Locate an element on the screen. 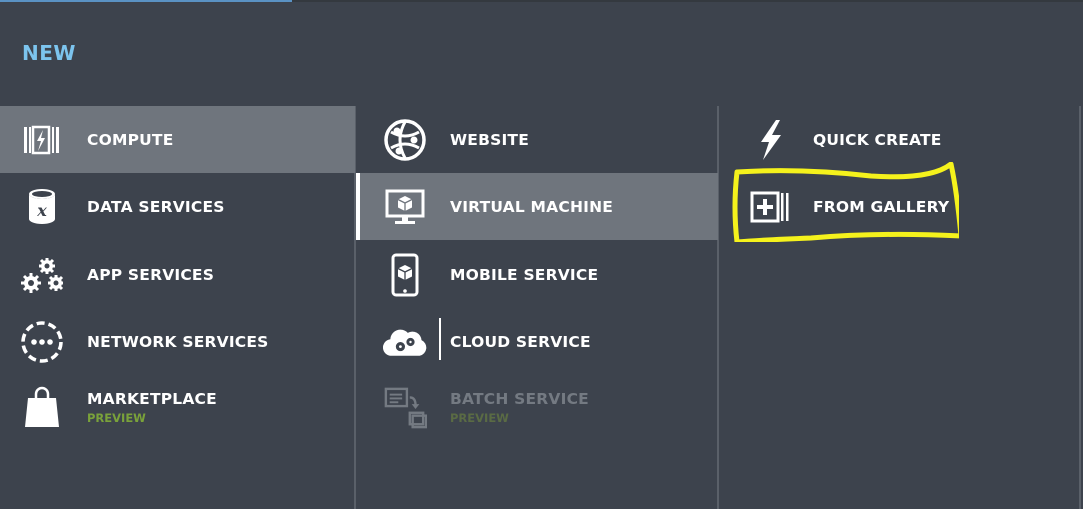 The width and height of the screenshot is (1083, 509). compute-cloud-service: CLOUD SERVICE is located at coordinates (537, 341).